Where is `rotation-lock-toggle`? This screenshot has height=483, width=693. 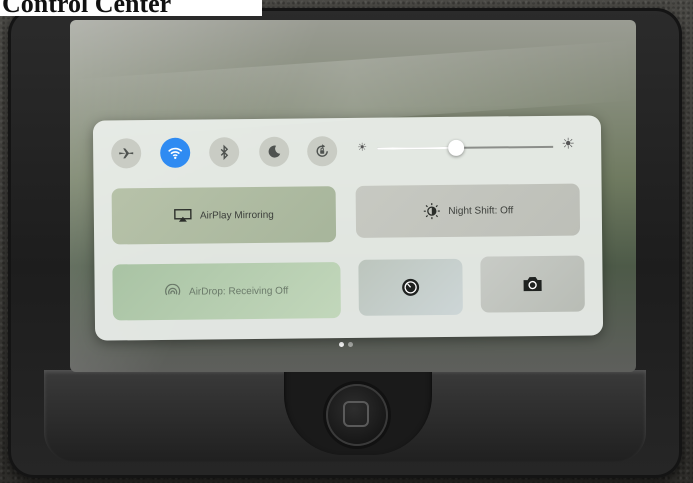
rotation-lock-toggle is located at coordinates (322, 151).